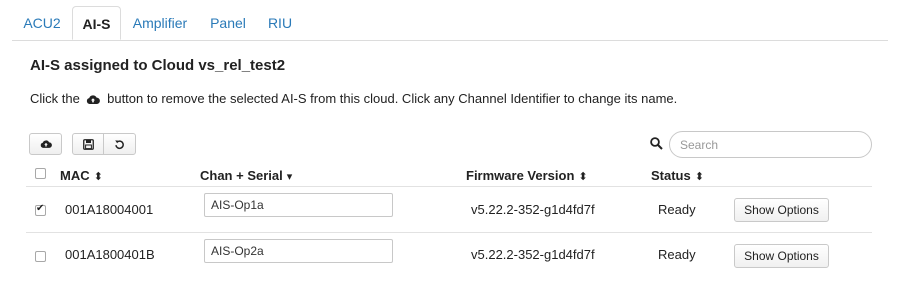  What do you see at coordinates (42, 23) in the screenshot?
I see `tab-acu2: ACU2` at bounding box center [42, 23].